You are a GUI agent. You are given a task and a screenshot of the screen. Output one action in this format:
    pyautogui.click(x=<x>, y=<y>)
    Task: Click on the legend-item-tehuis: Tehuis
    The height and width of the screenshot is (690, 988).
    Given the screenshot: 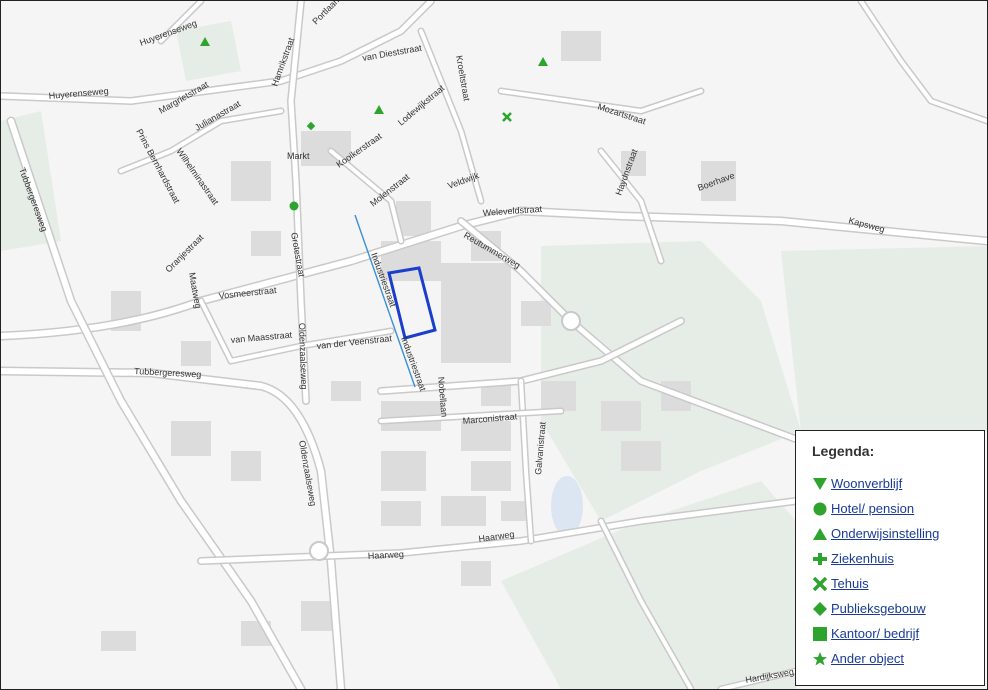 What is the action you would take?
    pyautogui.click(x=892, y=583)
    